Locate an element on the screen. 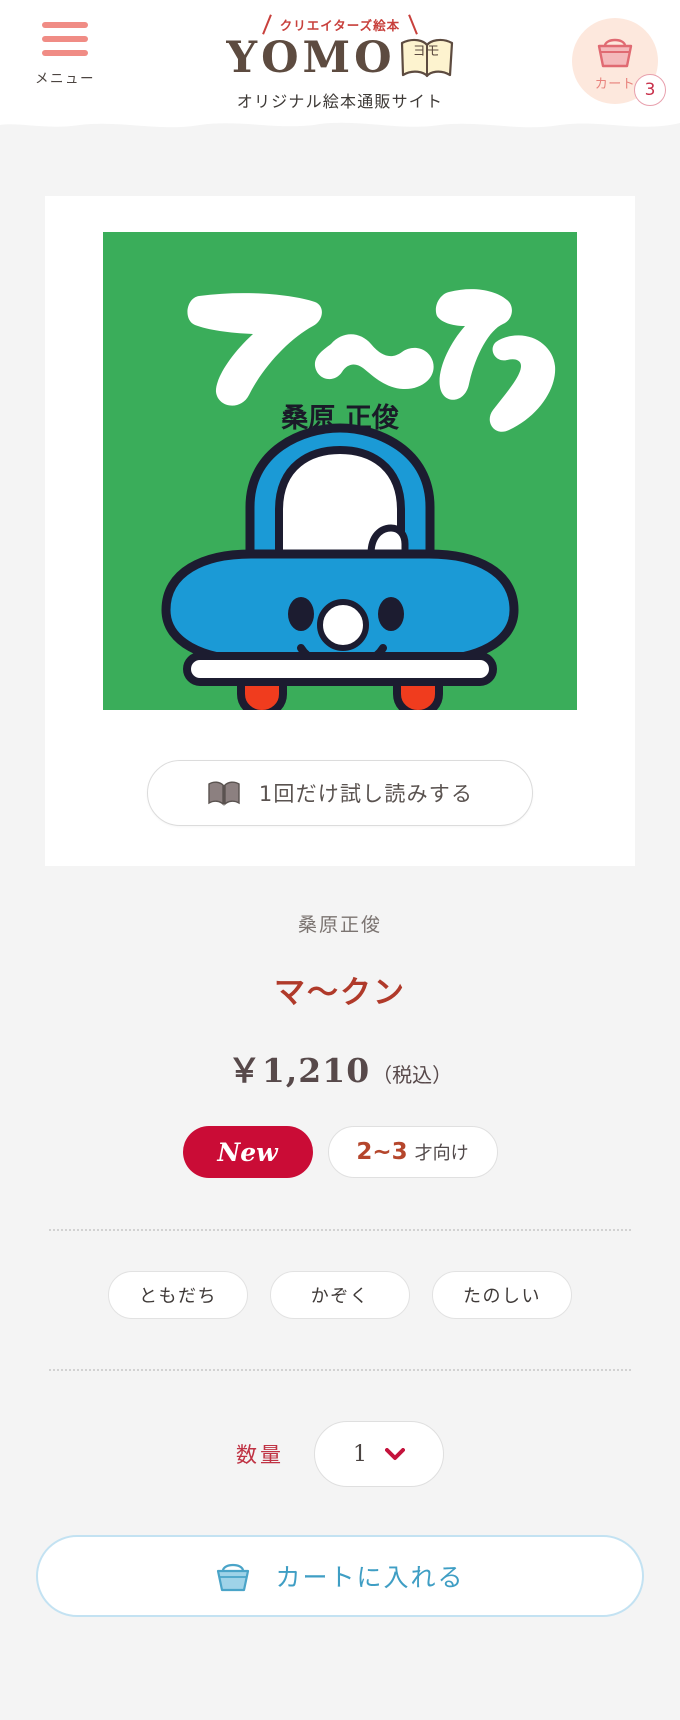 The image size is (680, 1720). add-to-cart-button: カートに入れる is located at coordinates (340, 1576).